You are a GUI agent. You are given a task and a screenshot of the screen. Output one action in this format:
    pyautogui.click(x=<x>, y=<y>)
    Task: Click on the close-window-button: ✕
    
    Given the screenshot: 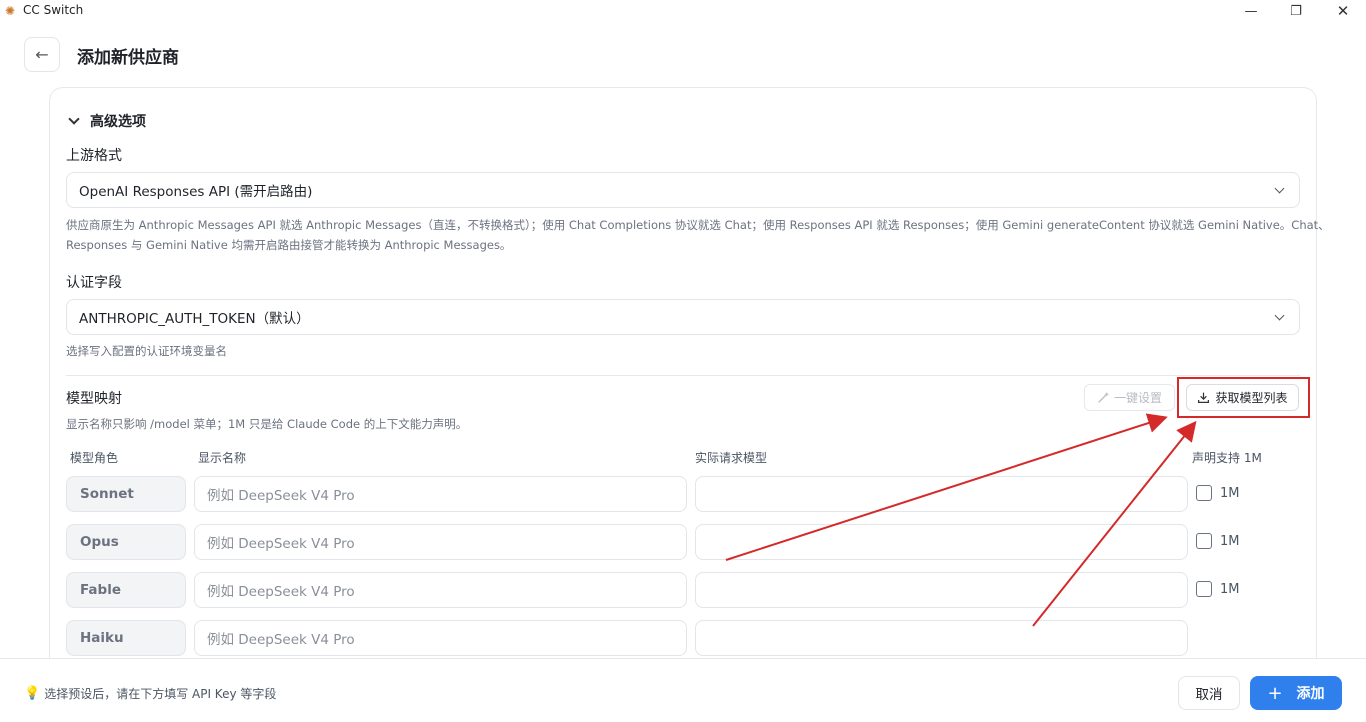 What is the action you would take?
    pyautogui.click(x=1343, y=11)
    